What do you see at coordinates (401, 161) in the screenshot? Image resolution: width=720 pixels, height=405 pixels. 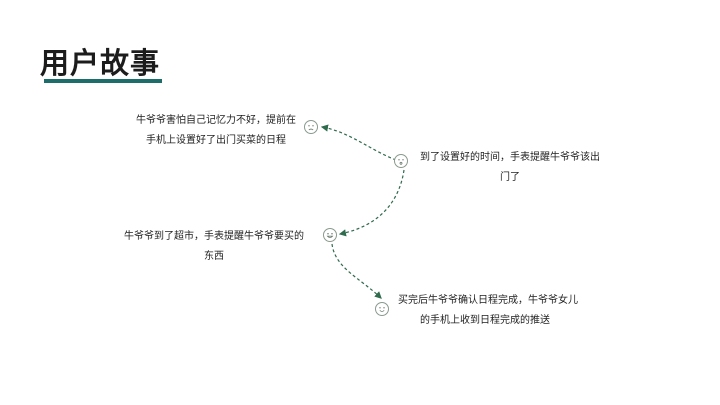 I see `neutral-face-icon` at bounding box center [401, 161].